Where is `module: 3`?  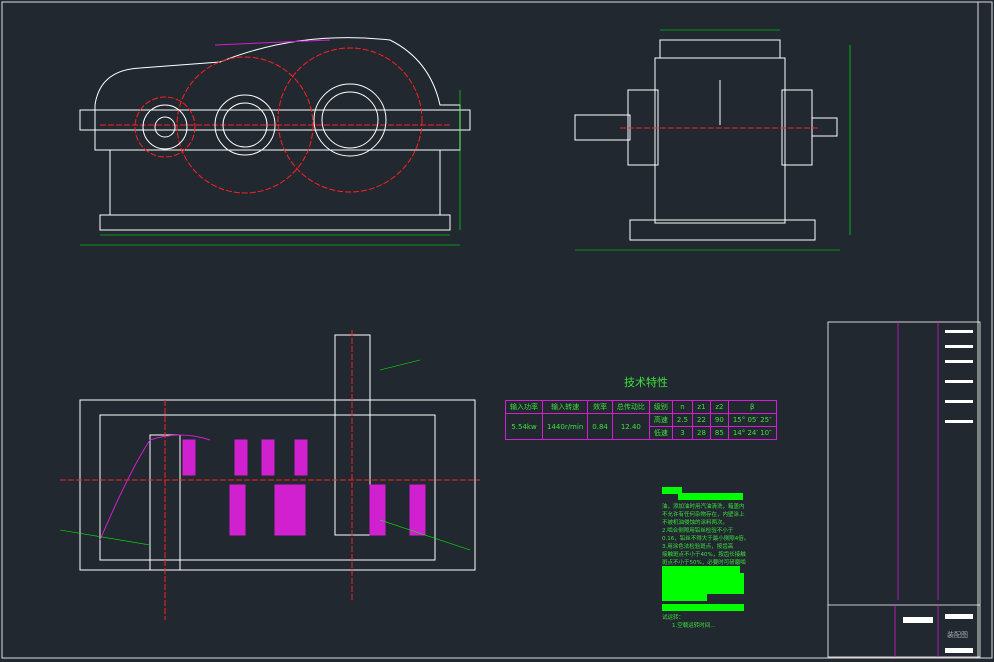
module: 3 is located at coordinates (682, 433).